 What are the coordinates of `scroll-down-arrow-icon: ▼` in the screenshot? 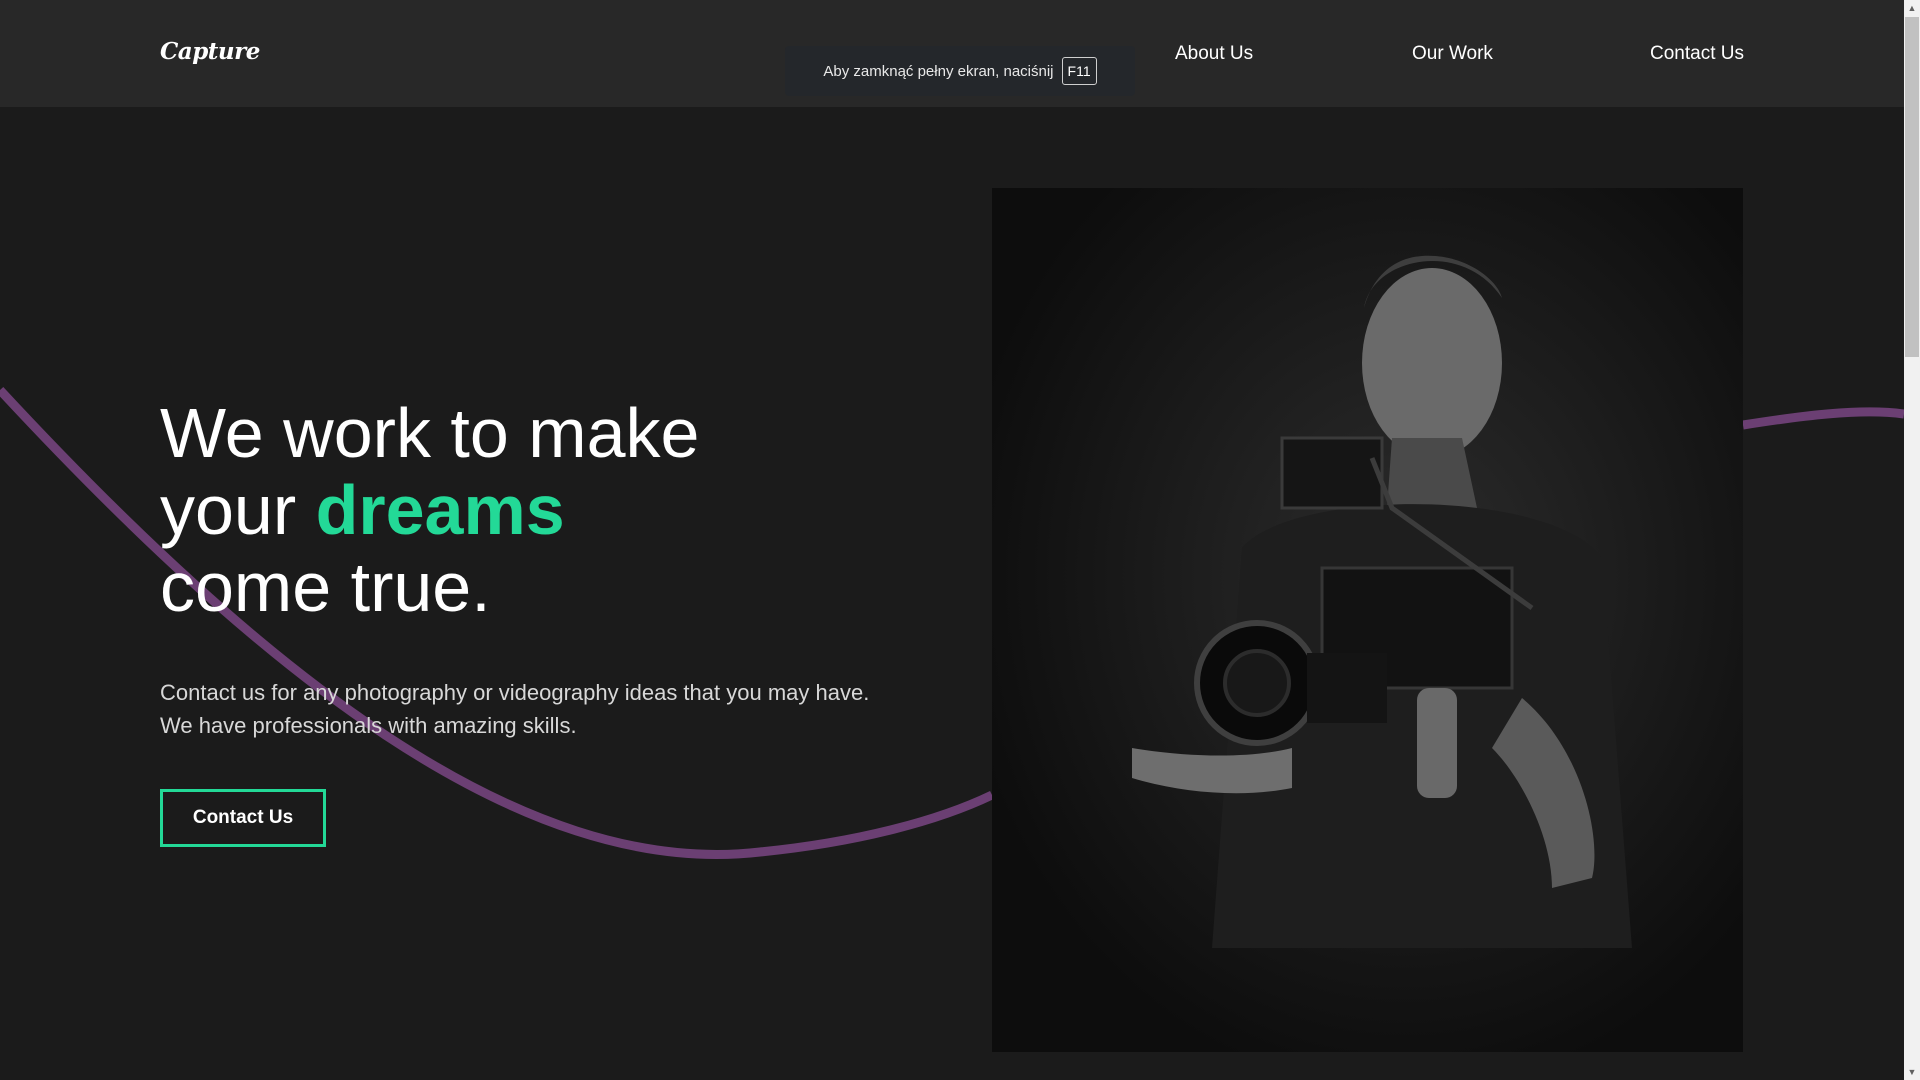 It's located at (1912, 1072).